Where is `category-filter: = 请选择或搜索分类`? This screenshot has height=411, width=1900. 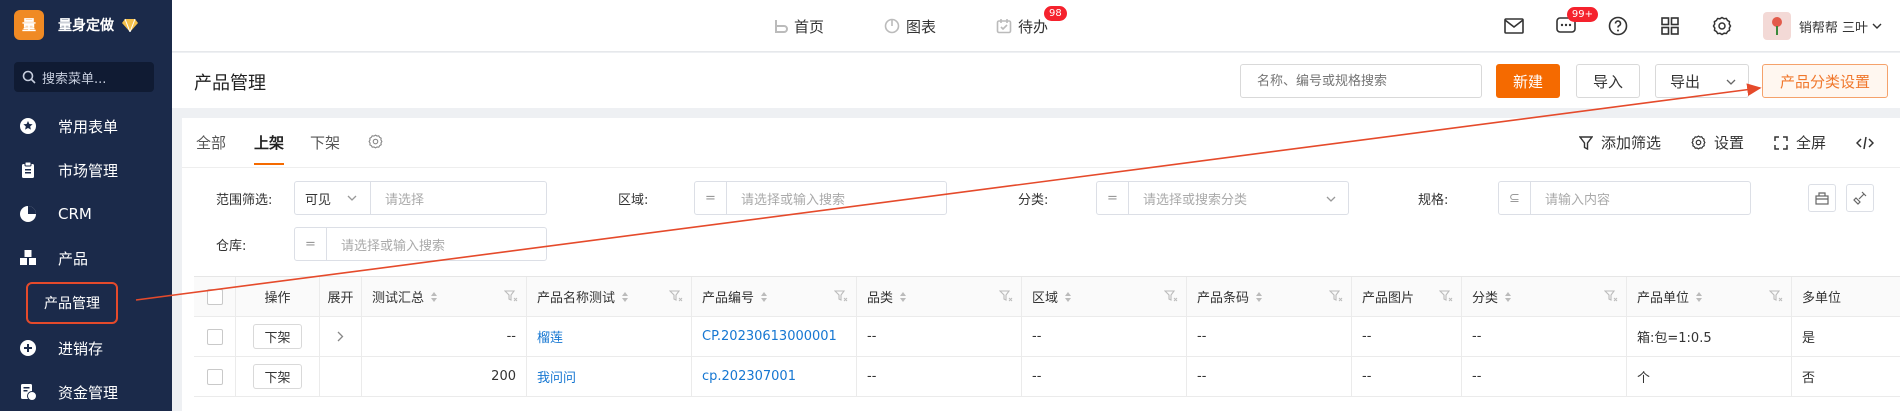 category-filter: = 请选择或搜索分类 is located at coordinates (1222, 198).